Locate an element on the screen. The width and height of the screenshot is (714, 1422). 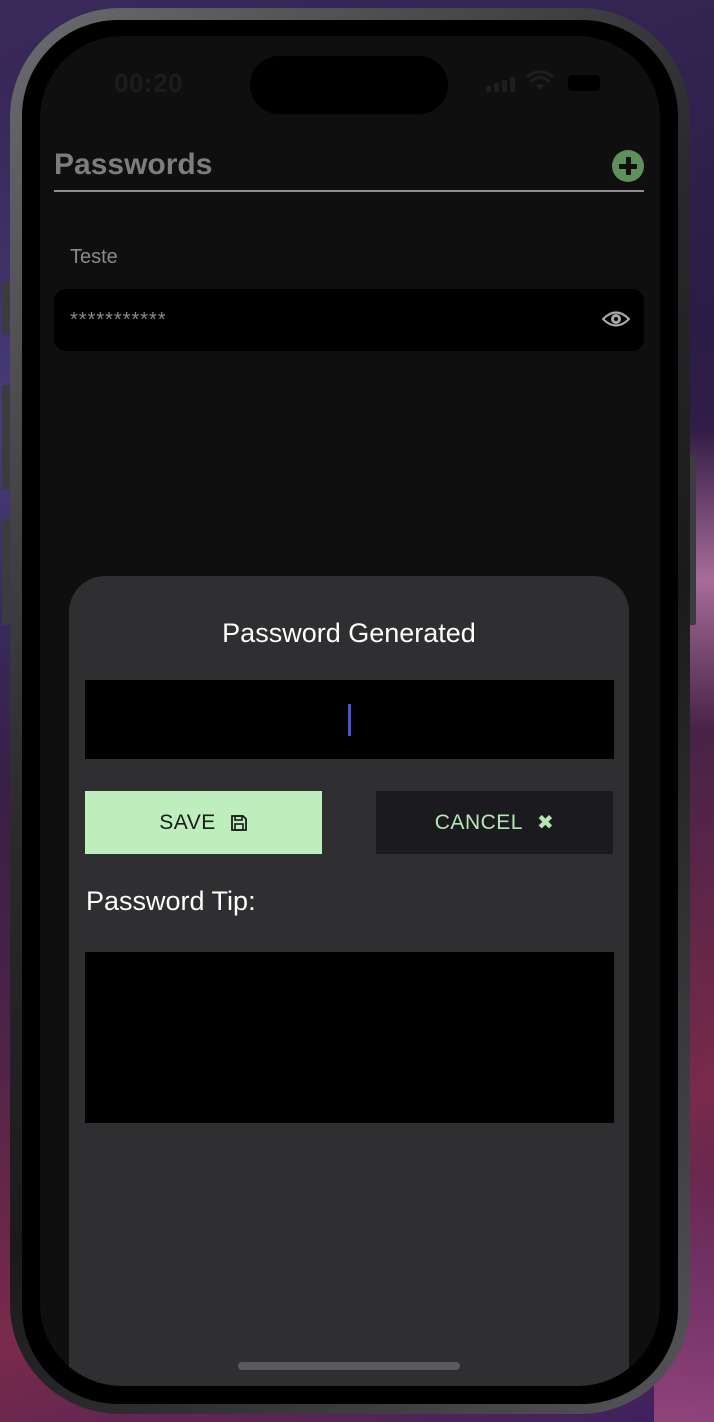
generated-password-input is located at coordinates (349, 719).